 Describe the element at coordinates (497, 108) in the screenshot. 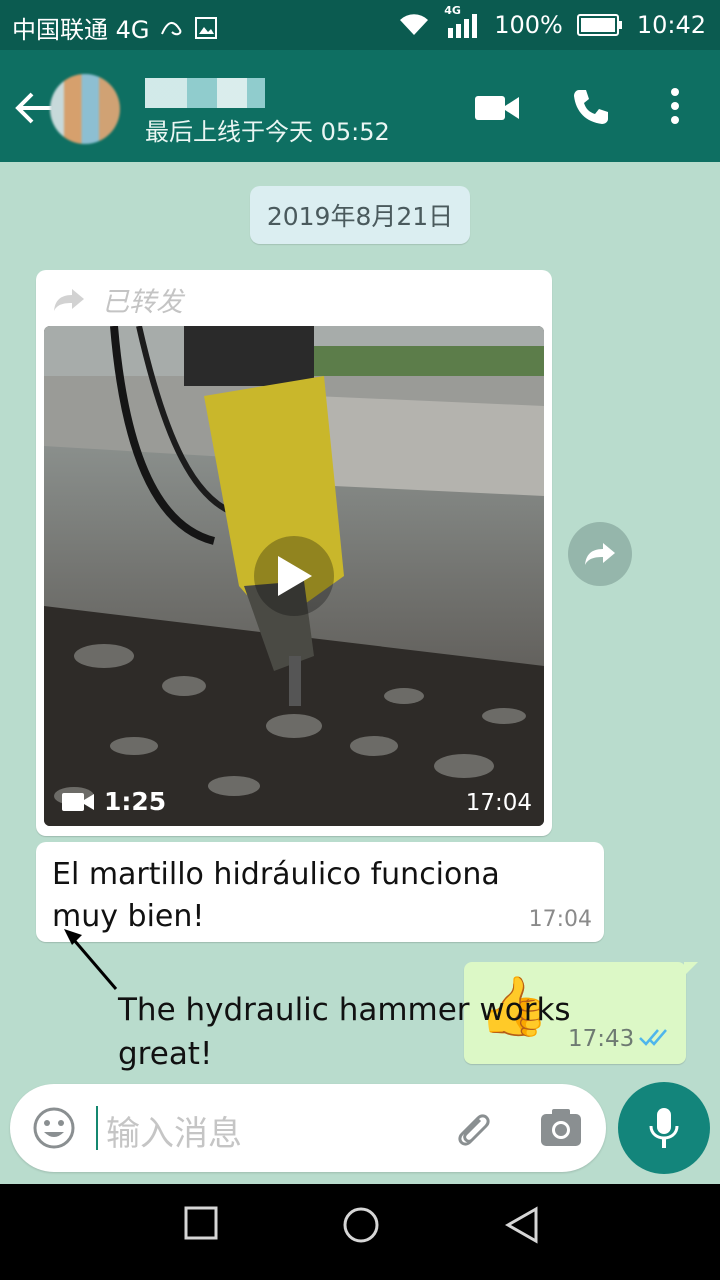

I see `video-call-icon` at that location.